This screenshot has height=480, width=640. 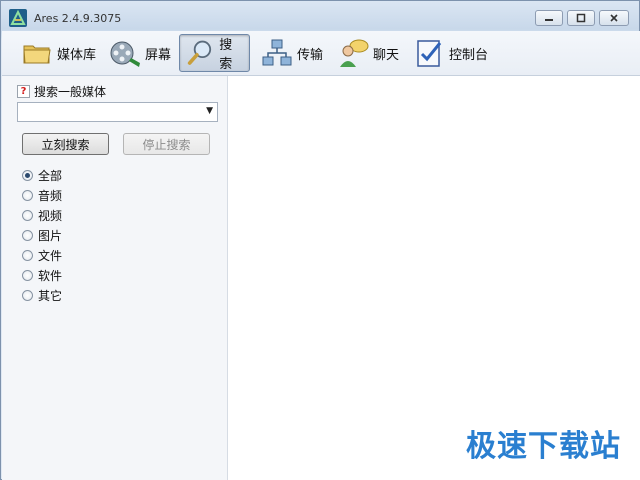 I want to click on control-panel-icon, so click(x=429, y=53).